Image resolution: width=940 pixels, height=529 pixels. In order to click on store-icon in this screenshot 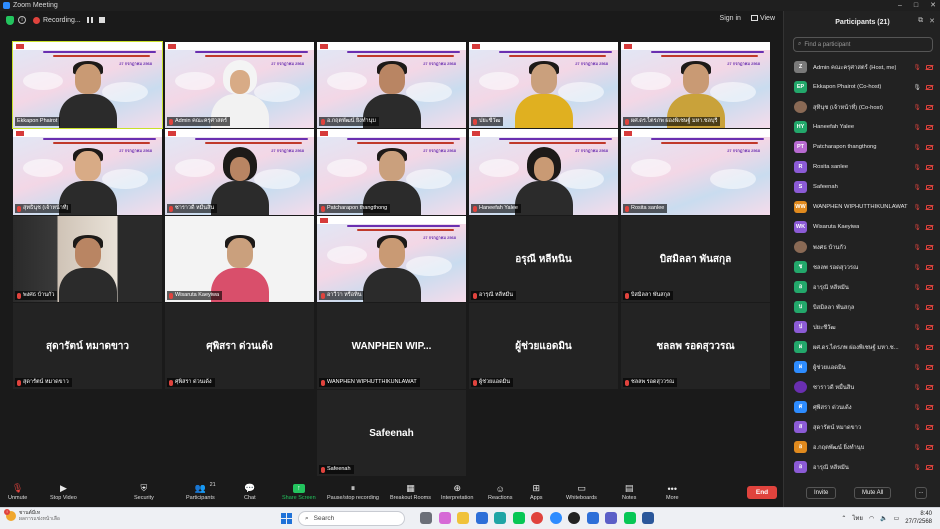, I will do `click(481, 518)`.